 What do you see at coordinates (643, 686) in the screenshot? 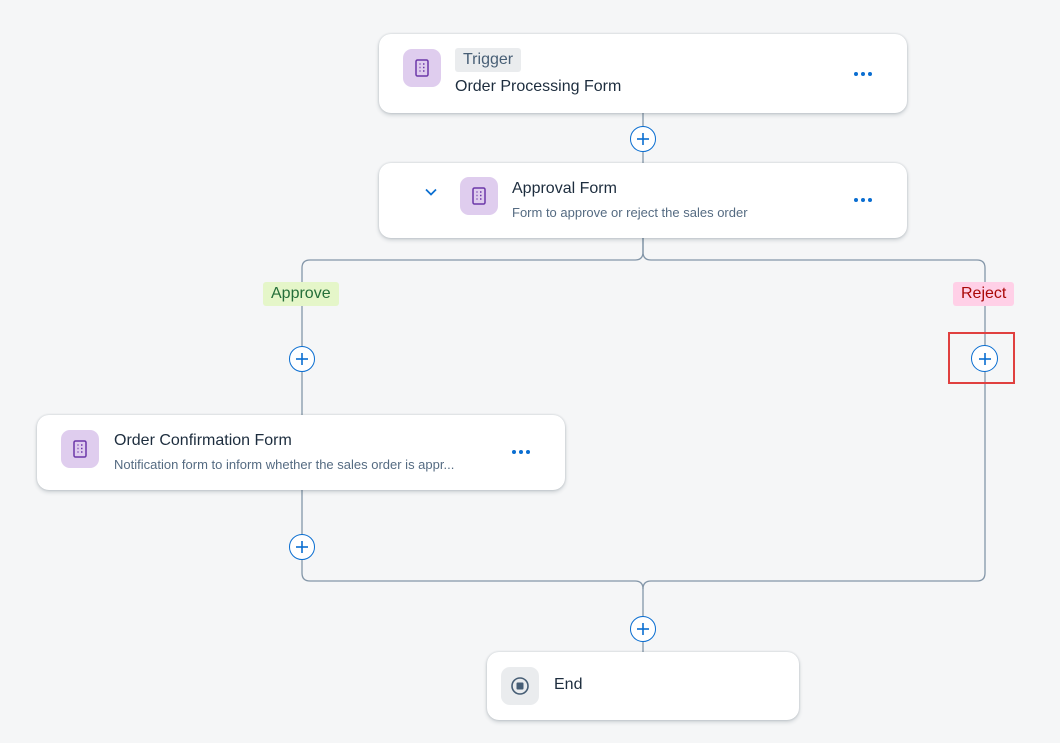
I see `end-card: End` at bounding box center [643, 686].